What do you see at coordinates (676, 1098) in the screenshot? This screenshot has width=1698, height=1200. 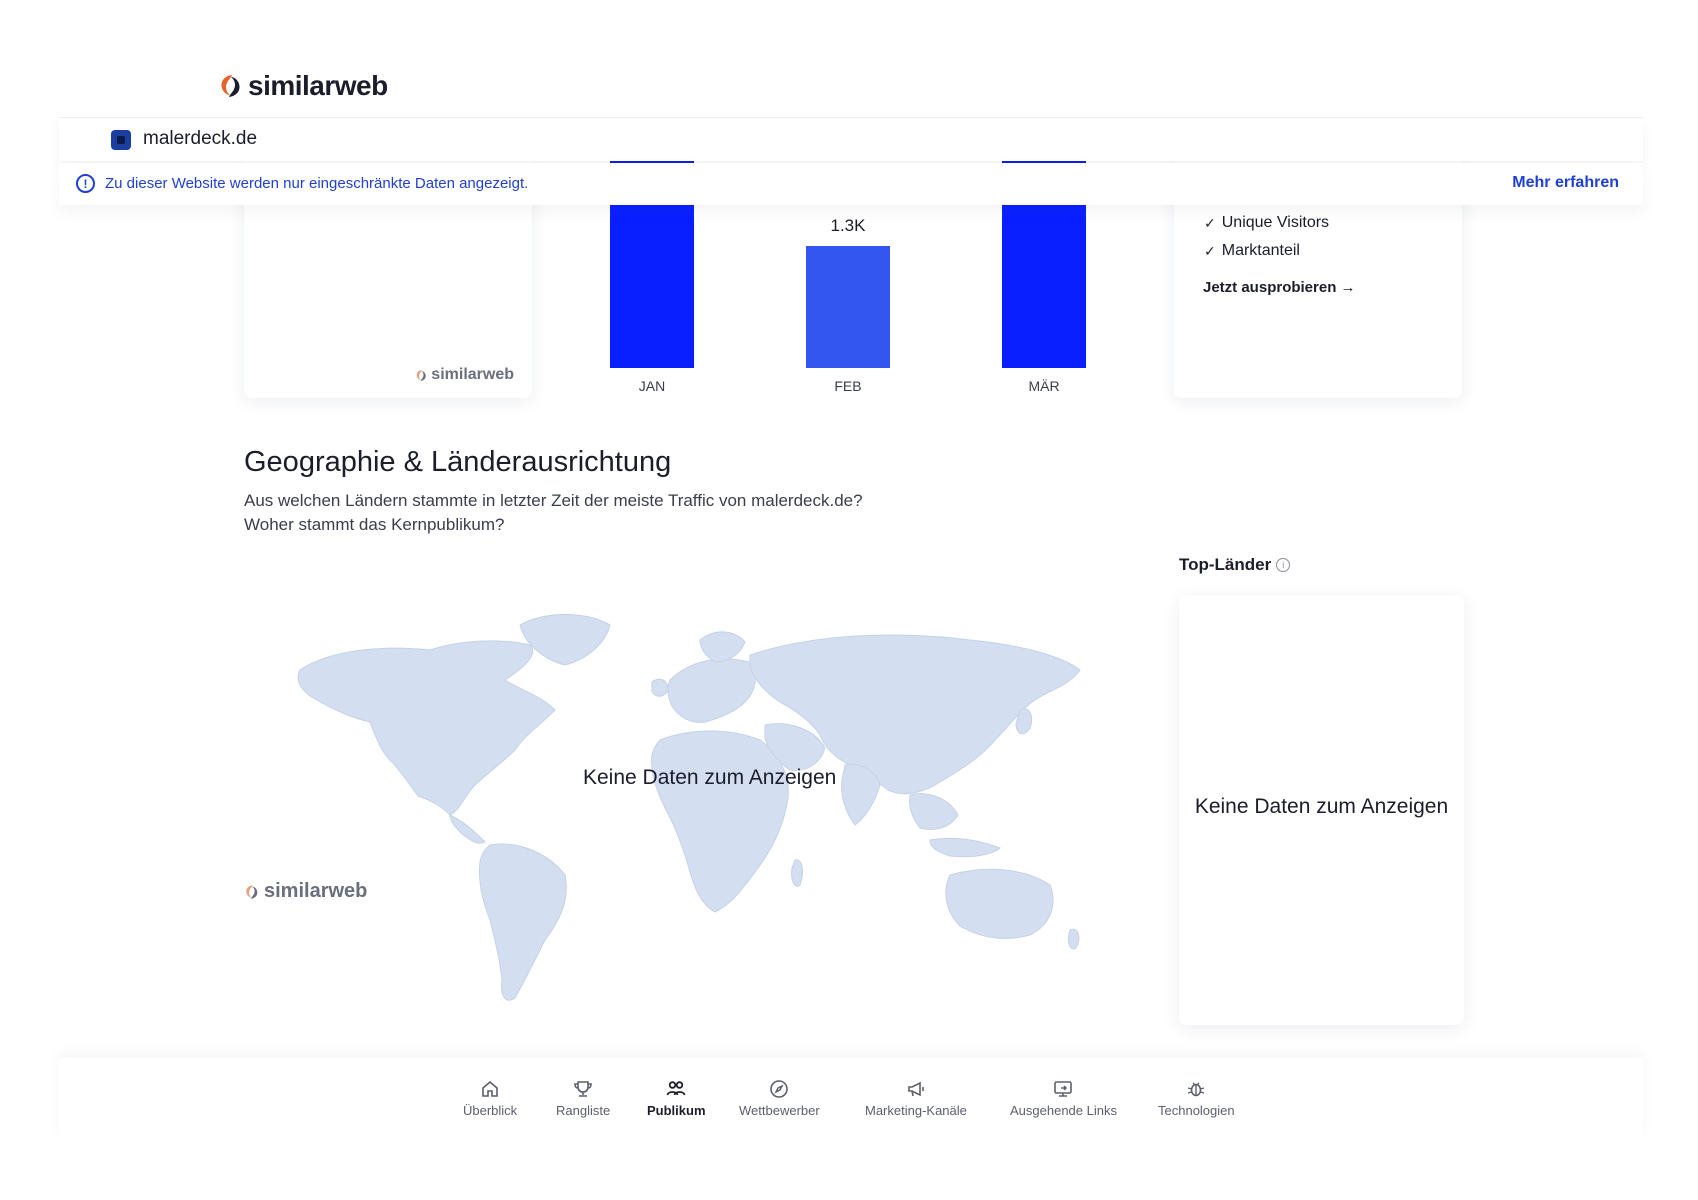 I see `nav-item-audience: Publikum` at bounding box center [676, 1098].